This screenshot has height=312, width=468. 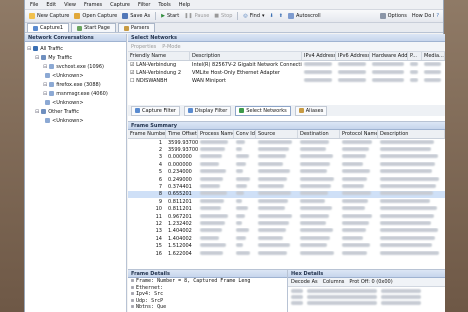 I want to click on detail-node: ⊞ Nbtns: Que, so click(x=207, y=307).